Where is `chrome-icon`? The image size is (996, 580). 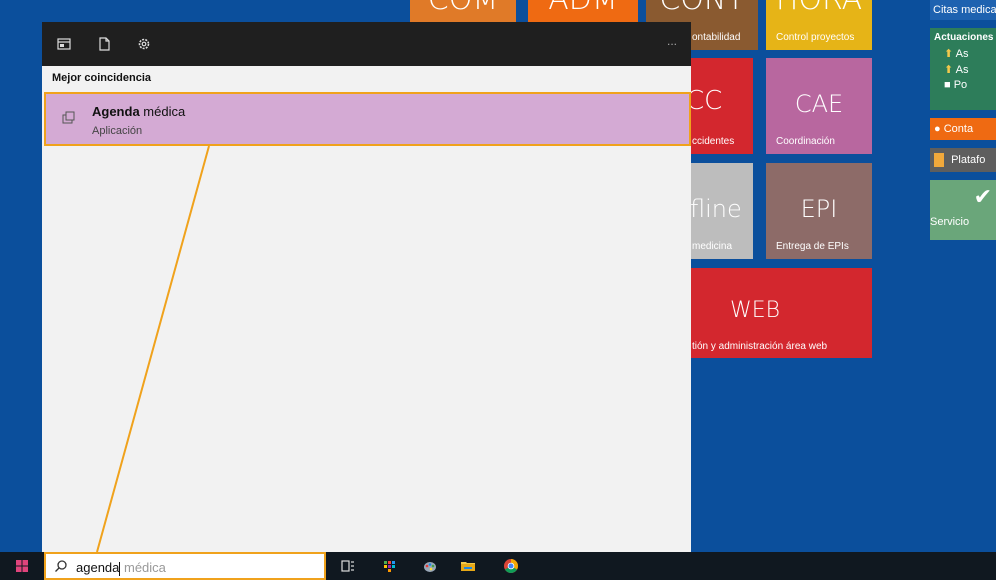 chrome-icon is located at coordinates (511, 566).